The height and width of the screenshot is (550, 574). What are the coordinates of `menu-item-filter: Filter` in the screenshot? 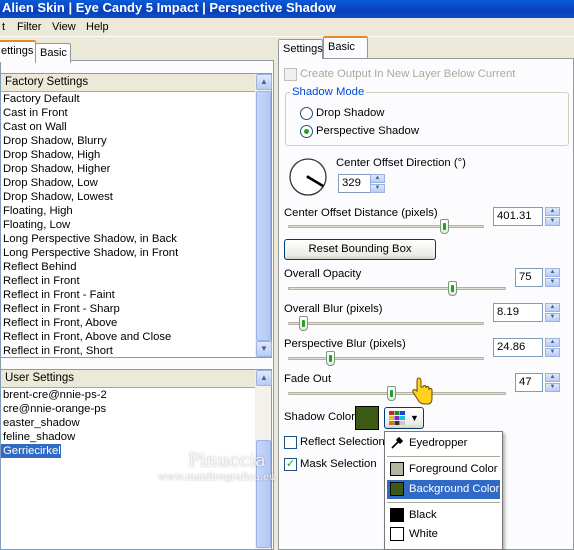 It's located at (29, 27).